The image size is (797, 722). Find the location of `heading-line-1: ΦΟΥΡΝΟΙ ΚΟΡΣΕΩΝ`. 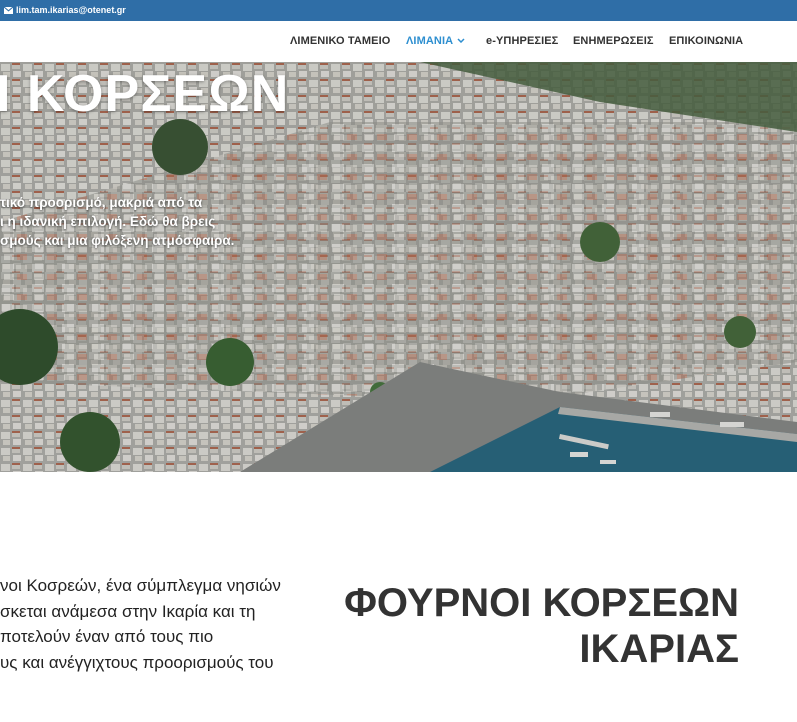

heading-line-1: ΦΟΥΡΝΟΙ ΚΟΡΣΕΩΝ is located at coordinates (541, 603).